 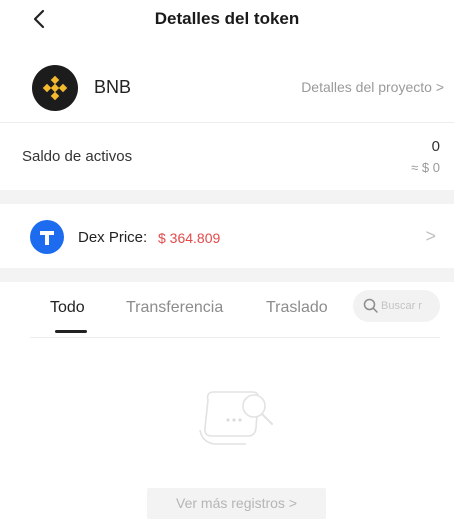 I want to click on tab-traslado: Traslado, so click(x=297, y=308).